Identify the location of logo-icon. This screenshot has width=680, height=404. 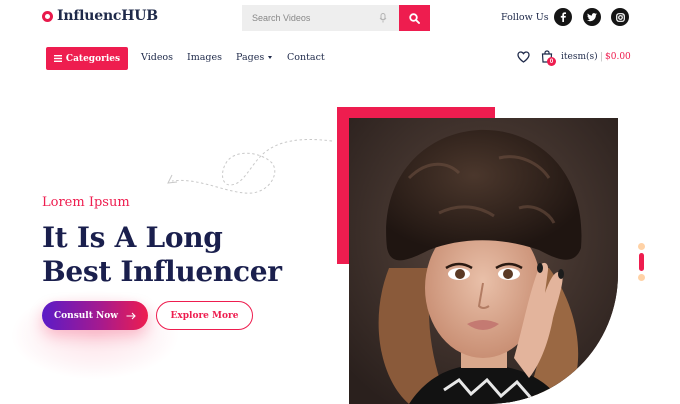
(47, 16).